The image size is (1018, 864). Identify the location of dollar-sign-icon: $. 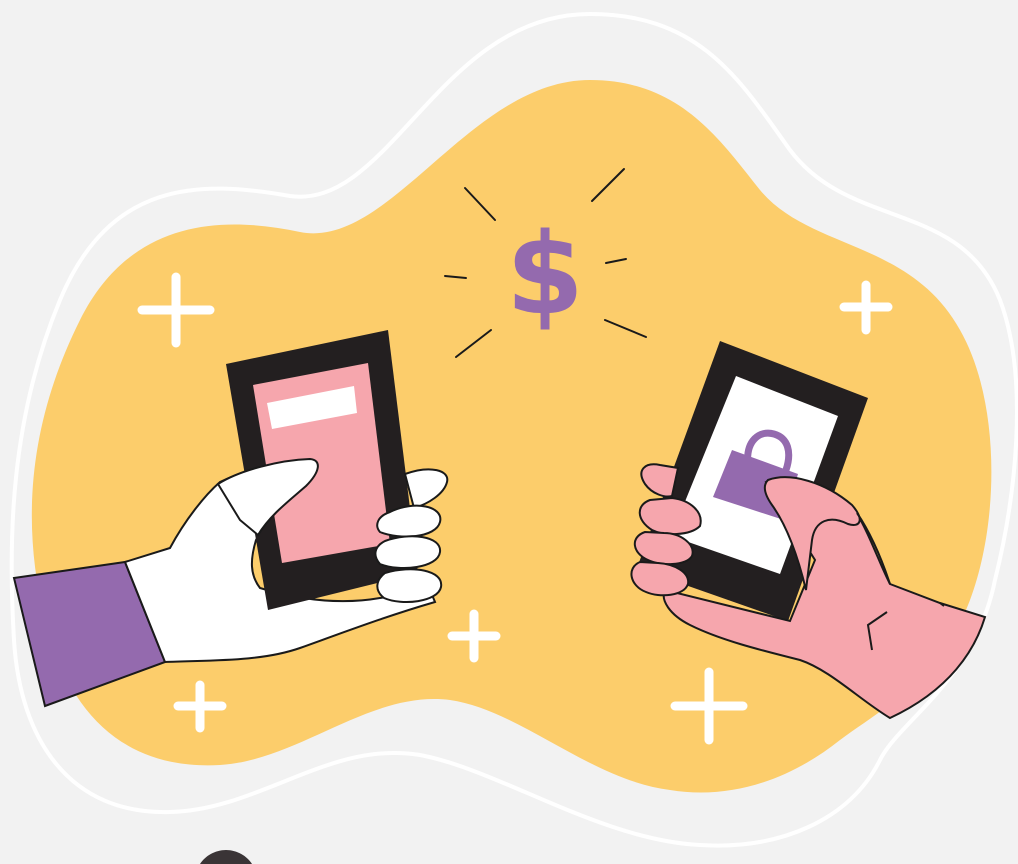
(545, 275).